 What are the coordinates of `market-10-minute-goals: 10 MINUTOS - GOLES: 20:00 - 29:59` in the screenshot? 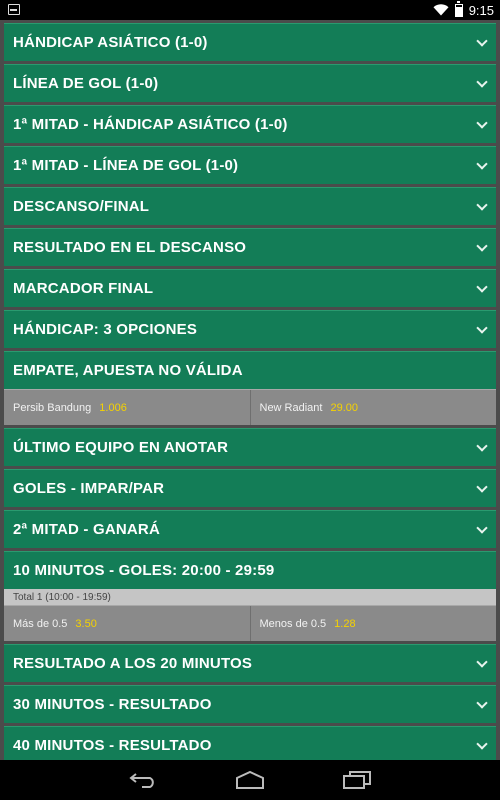 It's located at (250, 570).